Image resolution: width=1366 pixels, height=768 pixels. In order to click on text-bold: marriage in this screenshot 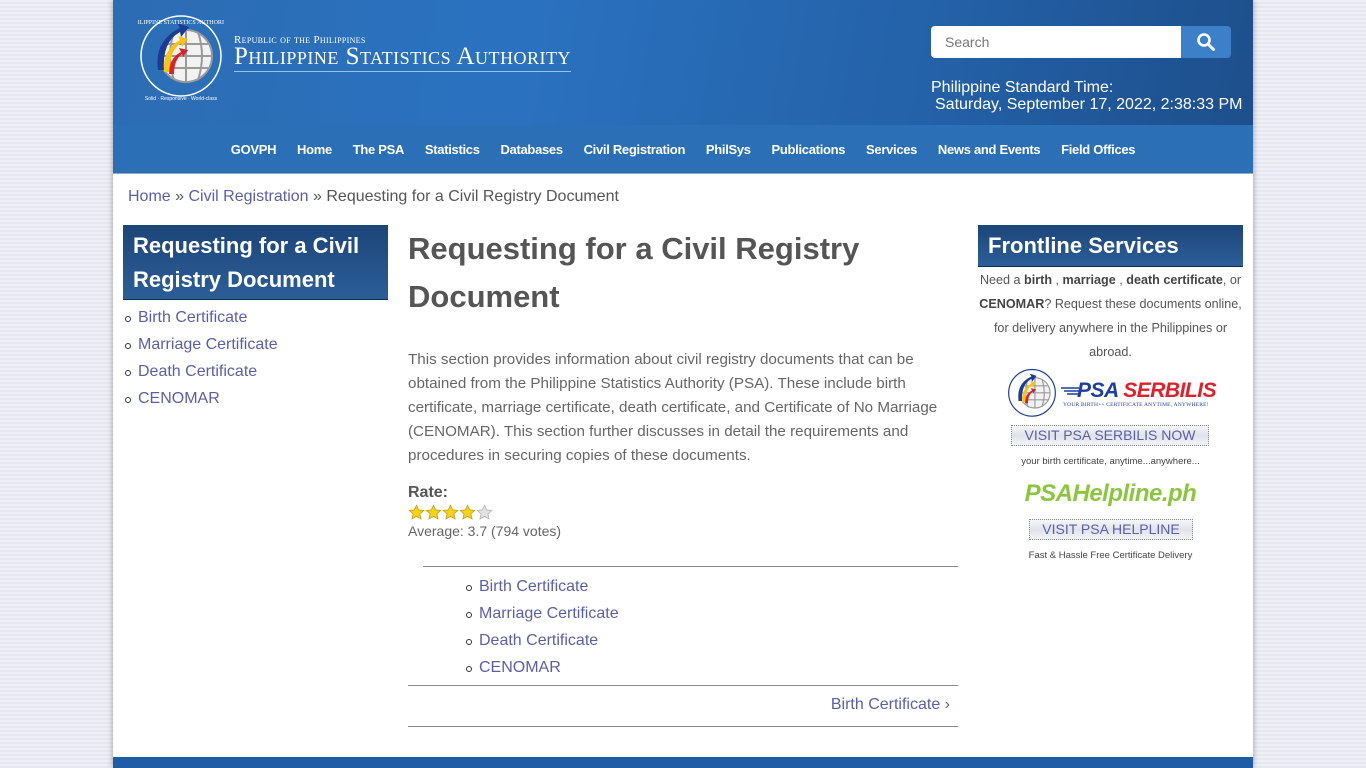, I will do `click(1089, 280)`.